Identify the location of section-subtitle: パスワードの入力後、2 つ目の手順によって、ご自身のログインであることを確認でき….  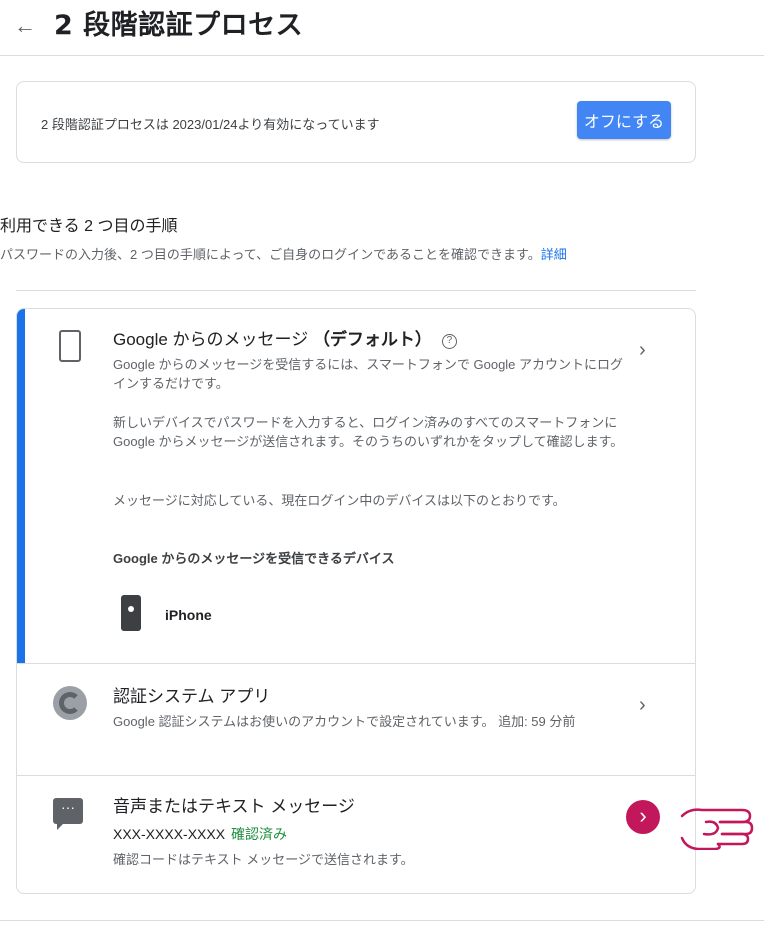
(283, 253).